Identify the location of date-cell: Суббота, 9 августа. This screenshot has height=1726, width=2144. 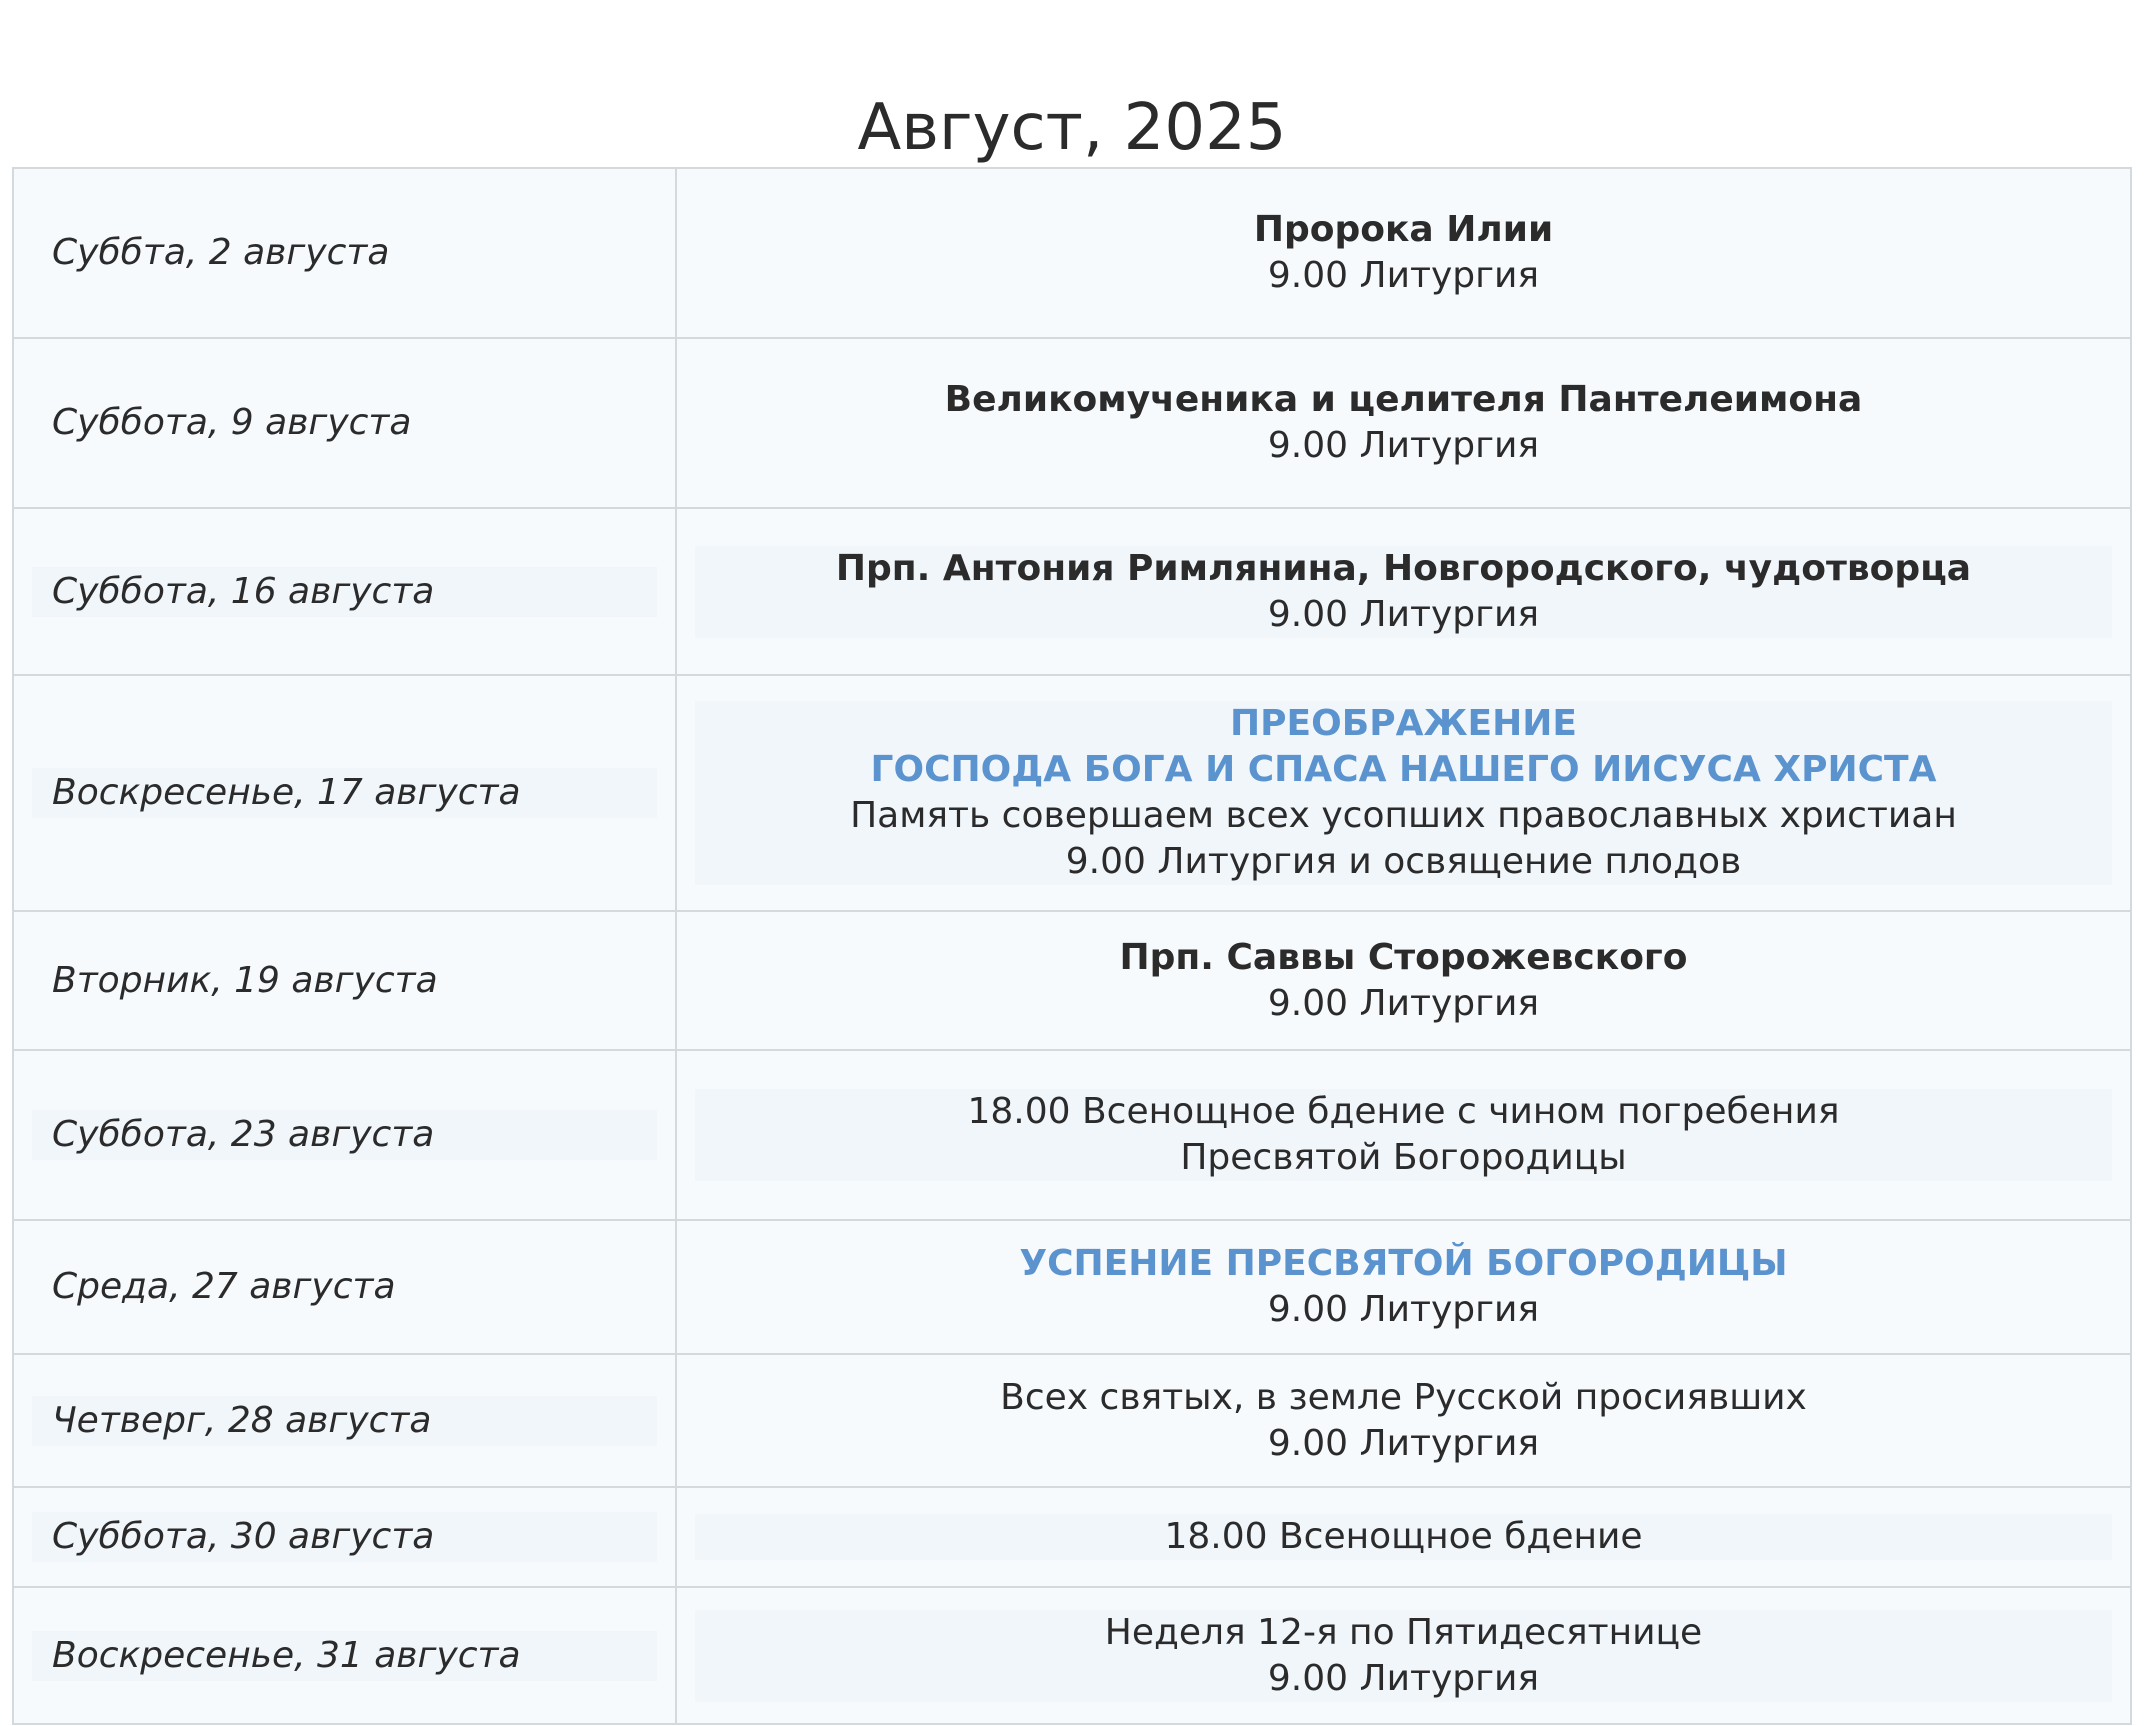
(344, 423).